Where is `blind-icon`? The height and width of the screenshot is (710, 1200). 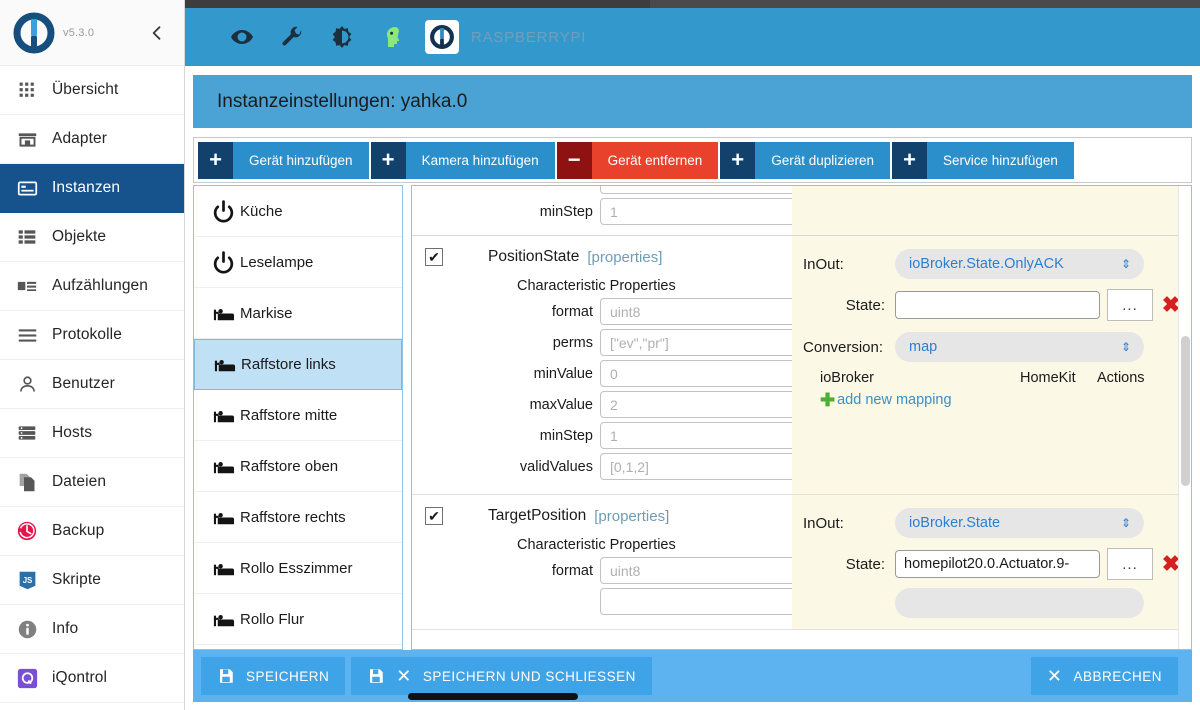 blind-icon is located at coordinates (223, 313).